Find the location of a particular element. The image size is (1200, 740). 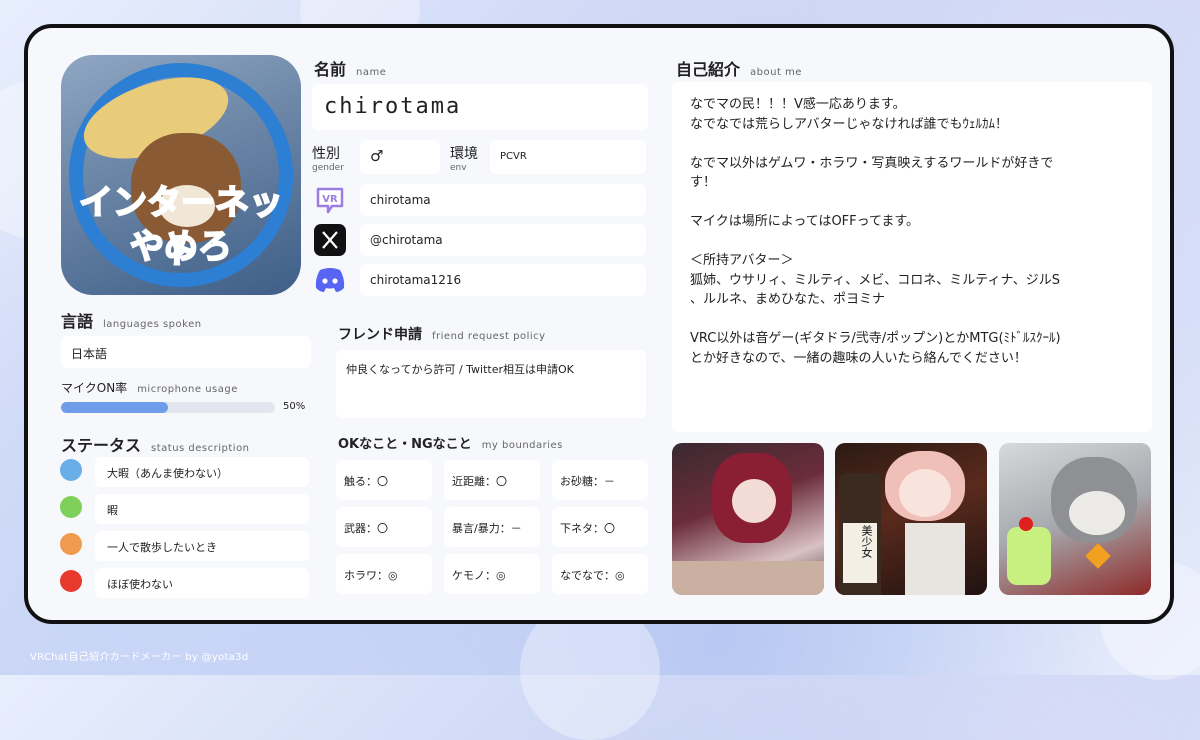

boundary-label: ホラワ：◎ is located at coordinates (371, 575).